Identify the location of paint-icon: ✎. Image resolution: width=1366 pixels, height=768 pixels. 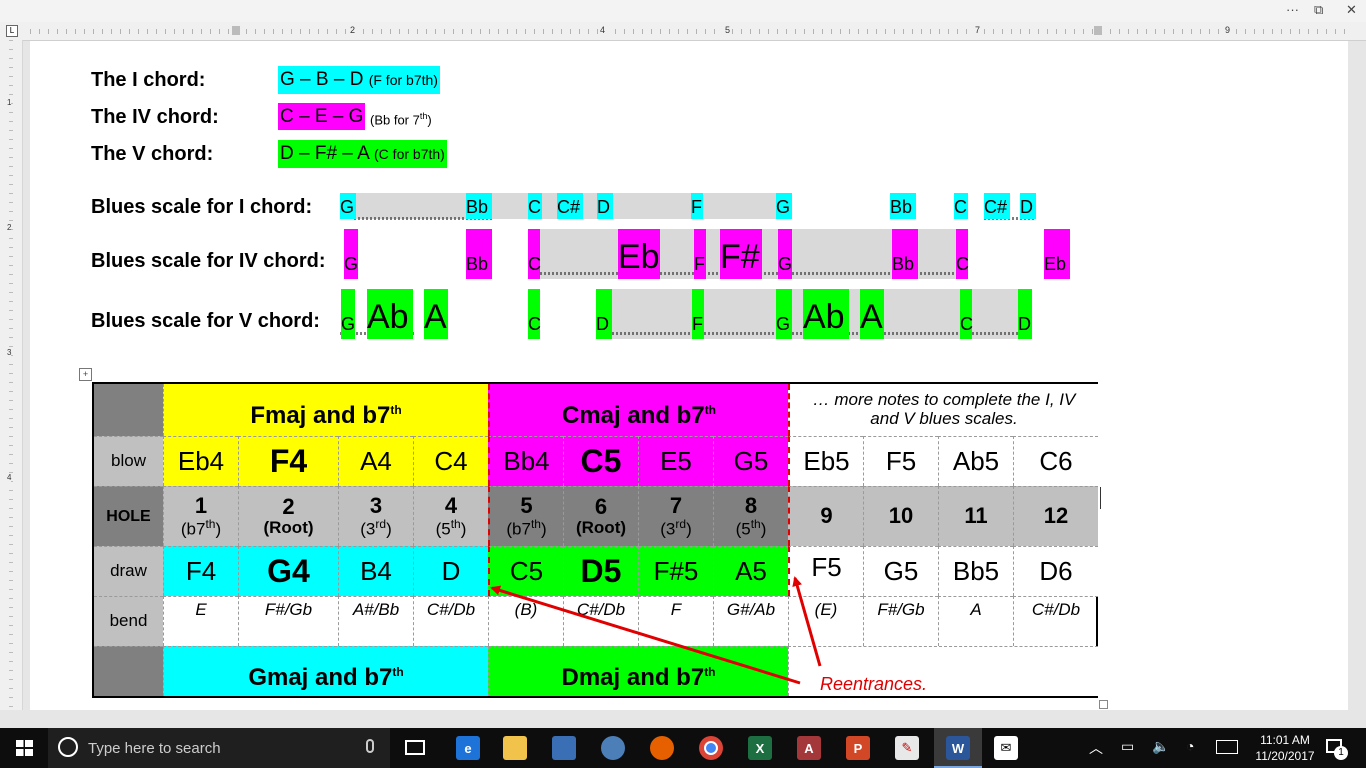
(907, 748).